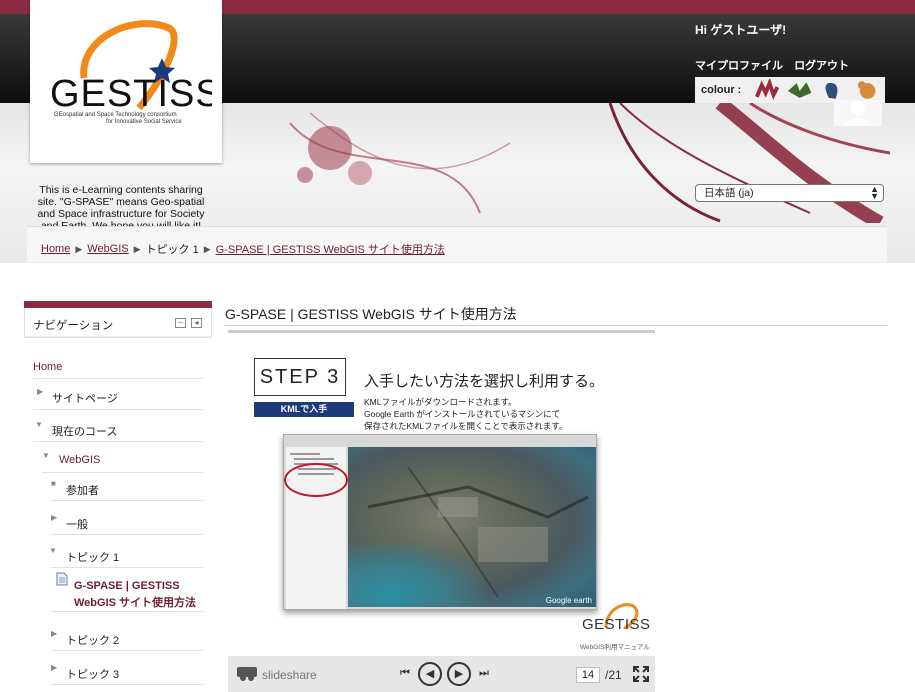 Image resolution: width=915 pixels, height=692 pixels. I want to click on nav-webgis: WebGIS, so click(79, 460).